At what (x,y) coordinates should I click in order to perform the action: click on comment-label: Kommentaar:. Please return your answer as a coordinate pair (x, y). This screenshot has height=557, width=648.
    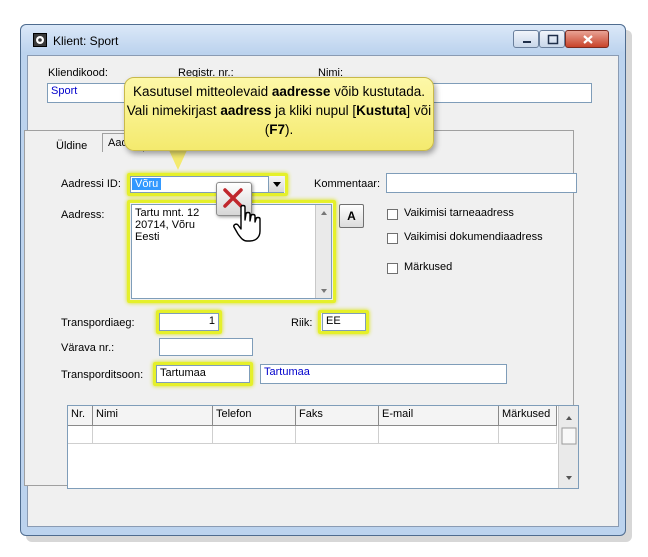
    Looking at the image, I should click on (347, 184).